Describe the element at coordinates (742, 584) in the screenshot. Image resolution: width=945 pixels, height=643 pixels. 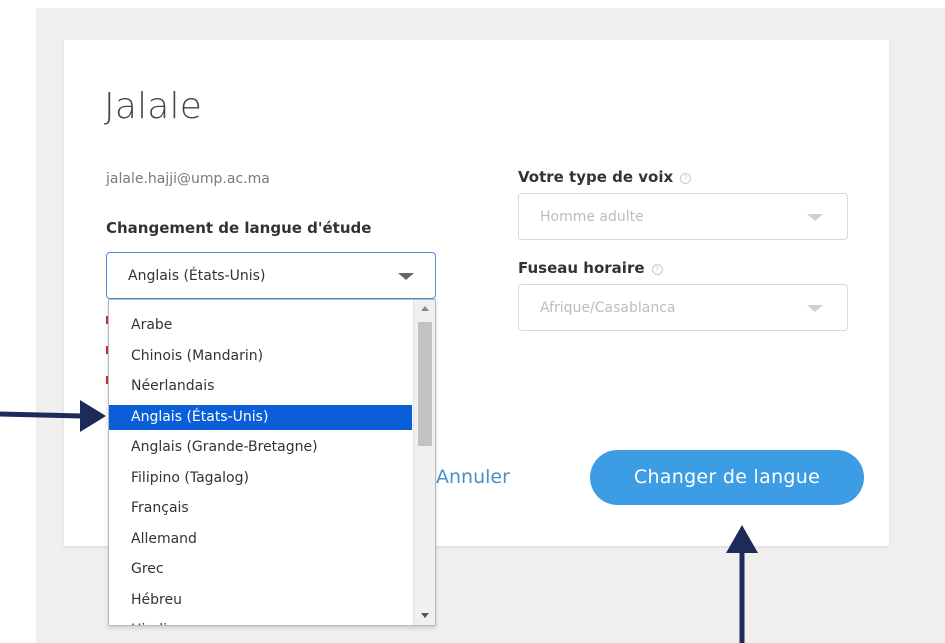
I see `annotation-arrow-up-icon` at that location.